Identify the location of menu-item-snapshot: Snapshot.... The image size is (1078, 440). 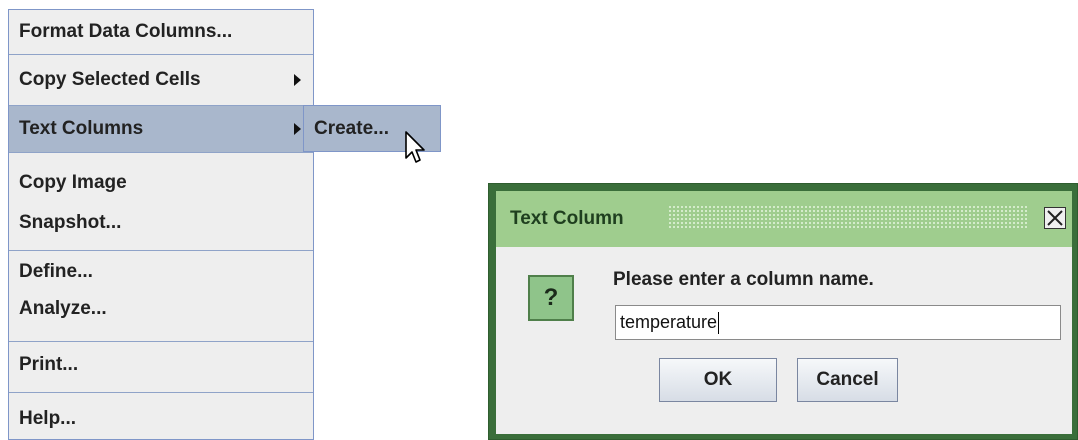
(161, 223).